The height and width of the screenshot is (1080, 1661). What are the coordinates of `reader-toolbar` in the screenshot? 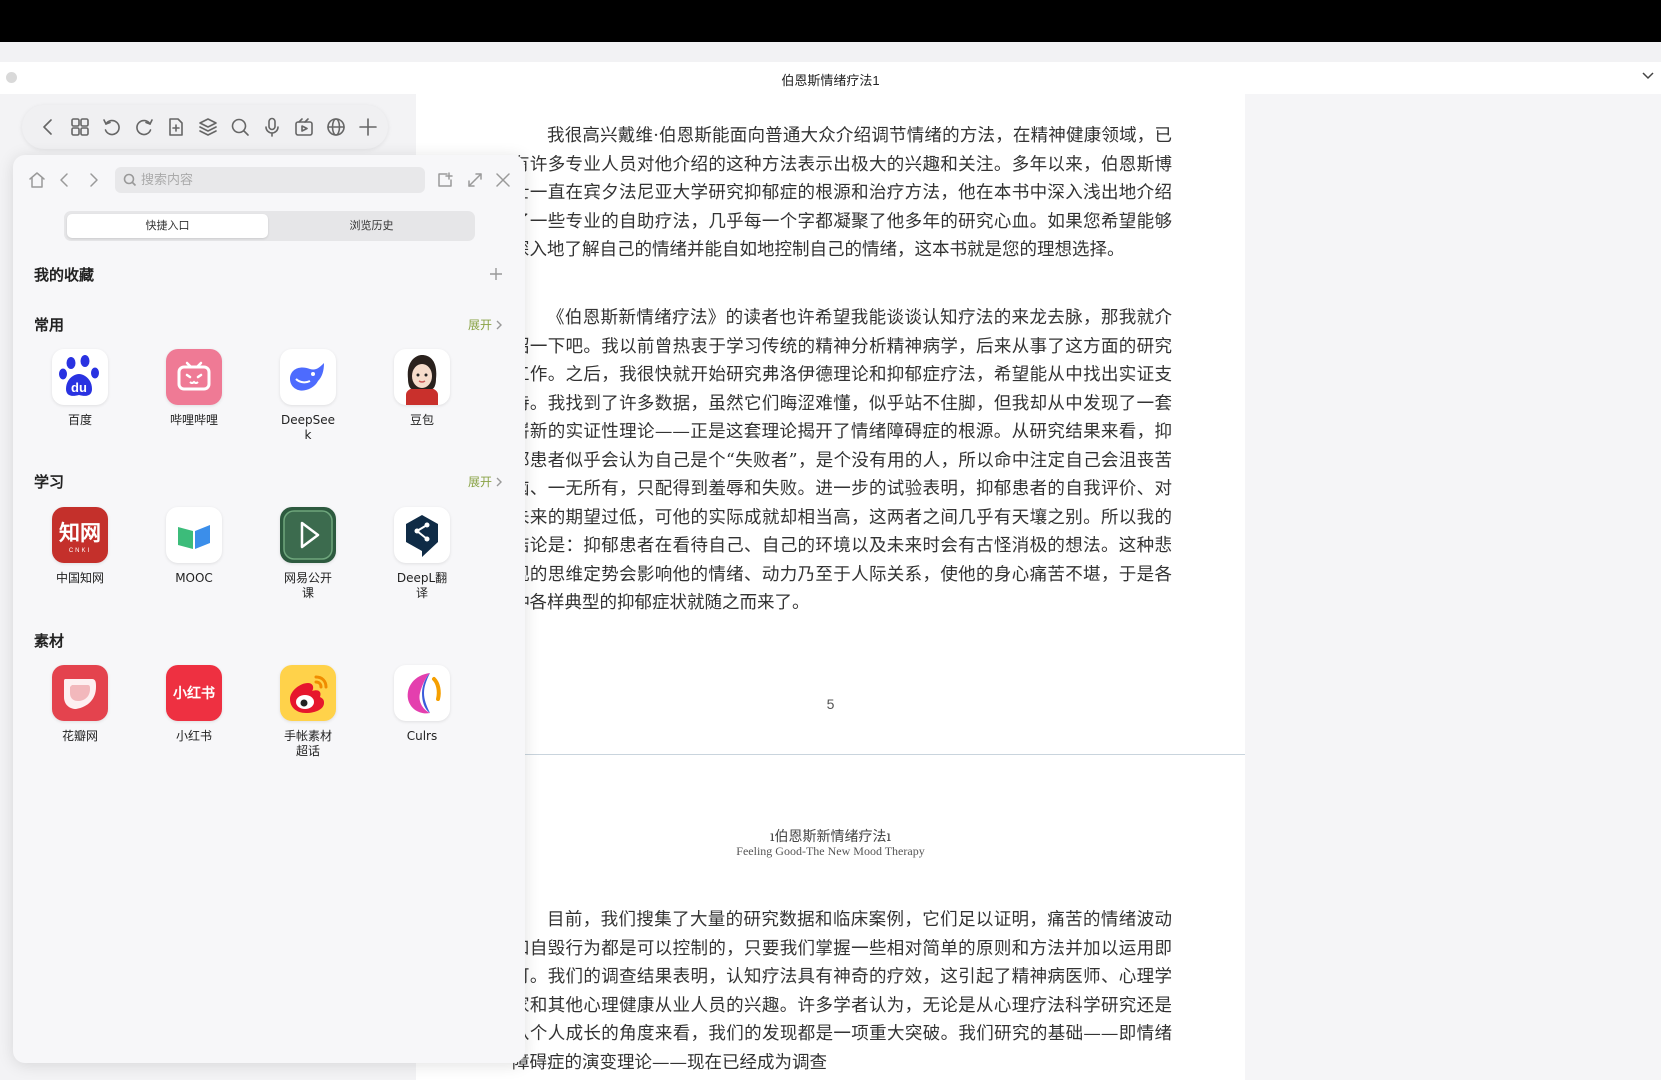 It's located at (205, 127).